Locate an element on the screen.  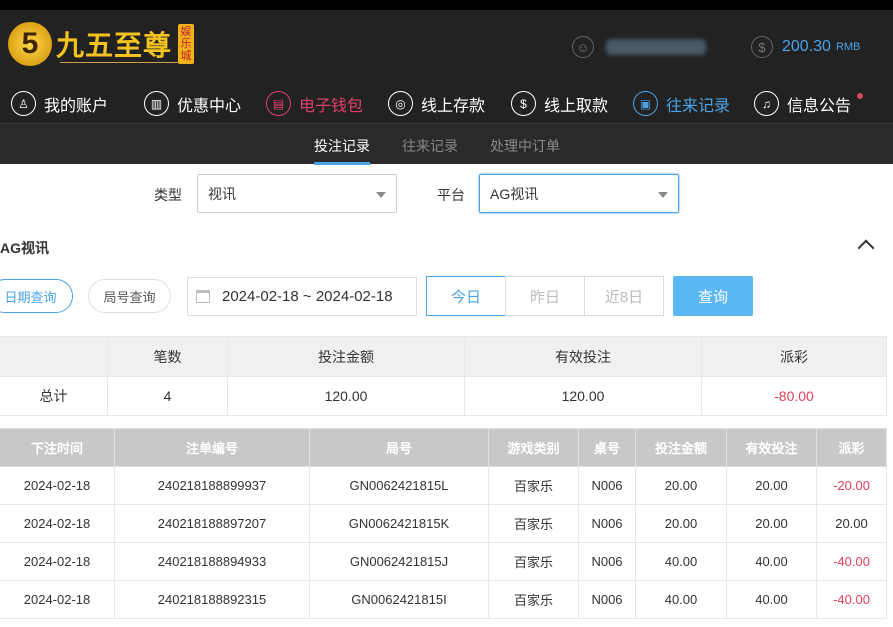
header-cell is located at coordinates (54, 356).